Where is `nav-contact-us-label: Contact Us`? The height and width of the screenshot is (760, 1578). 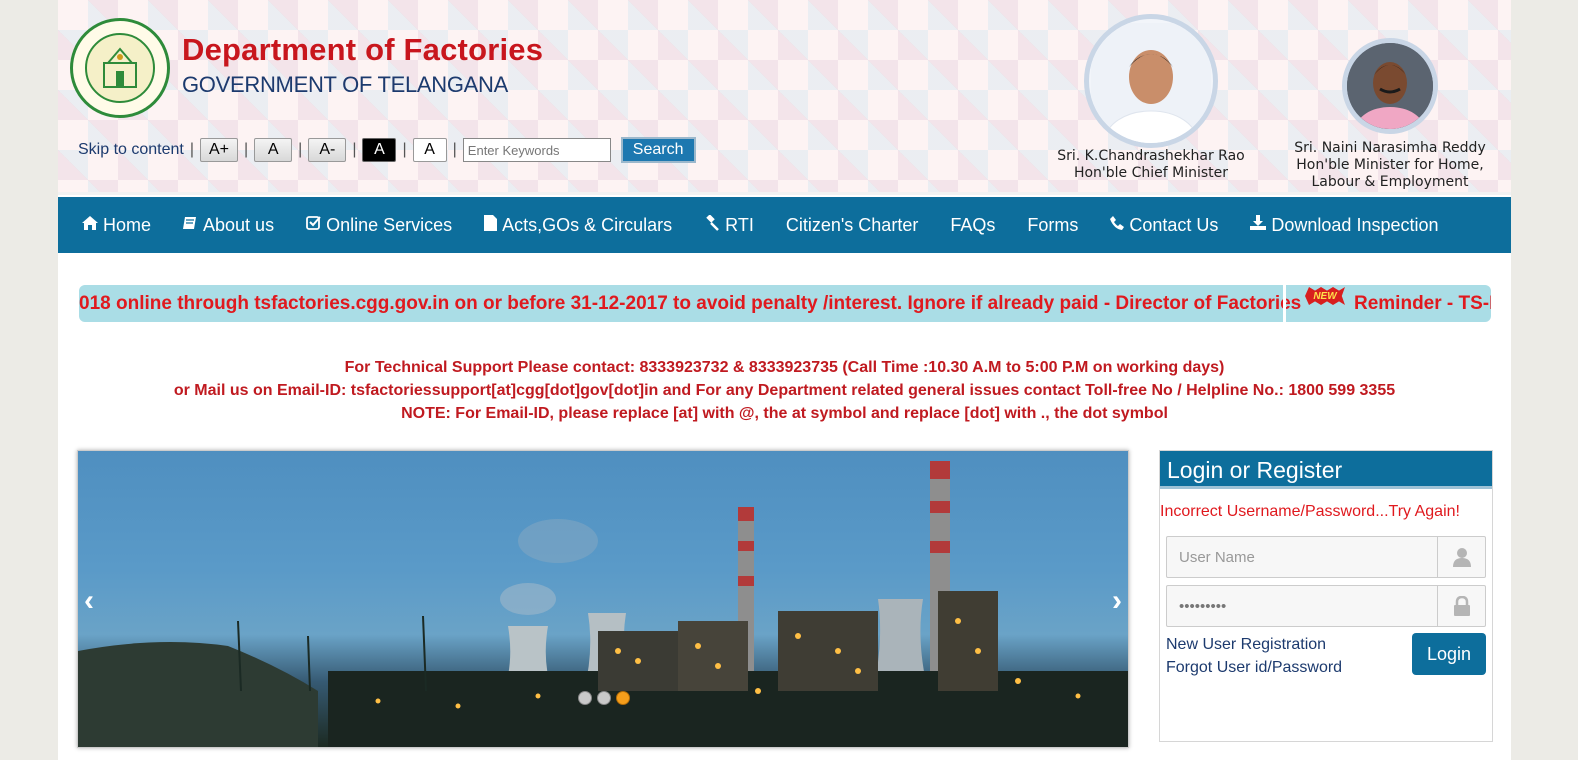 nav-contact-us-label: Contact Us is located at coordinates (1174, 224).